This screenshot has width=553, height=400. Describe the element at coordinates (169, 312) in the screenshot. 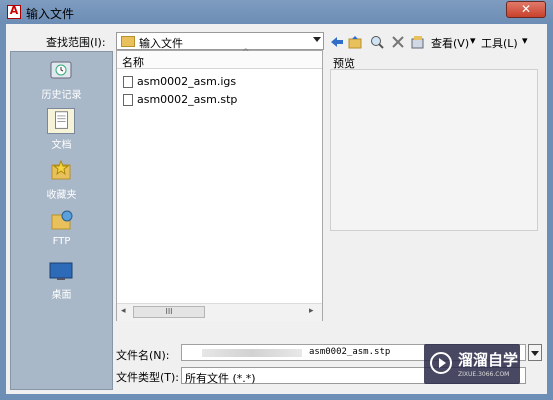

I see `scroll-thumb: III` at that location.